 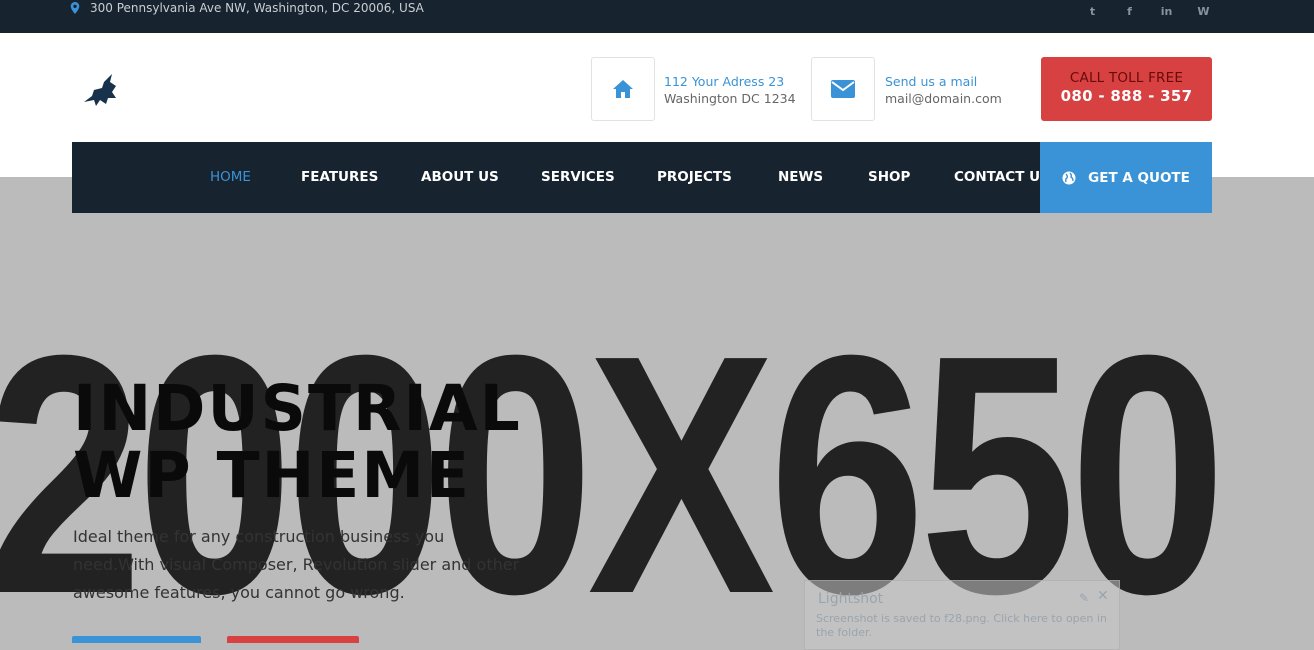 I want to click on nav-item-about-us: ABOUT US, so click(x=460, y=177).